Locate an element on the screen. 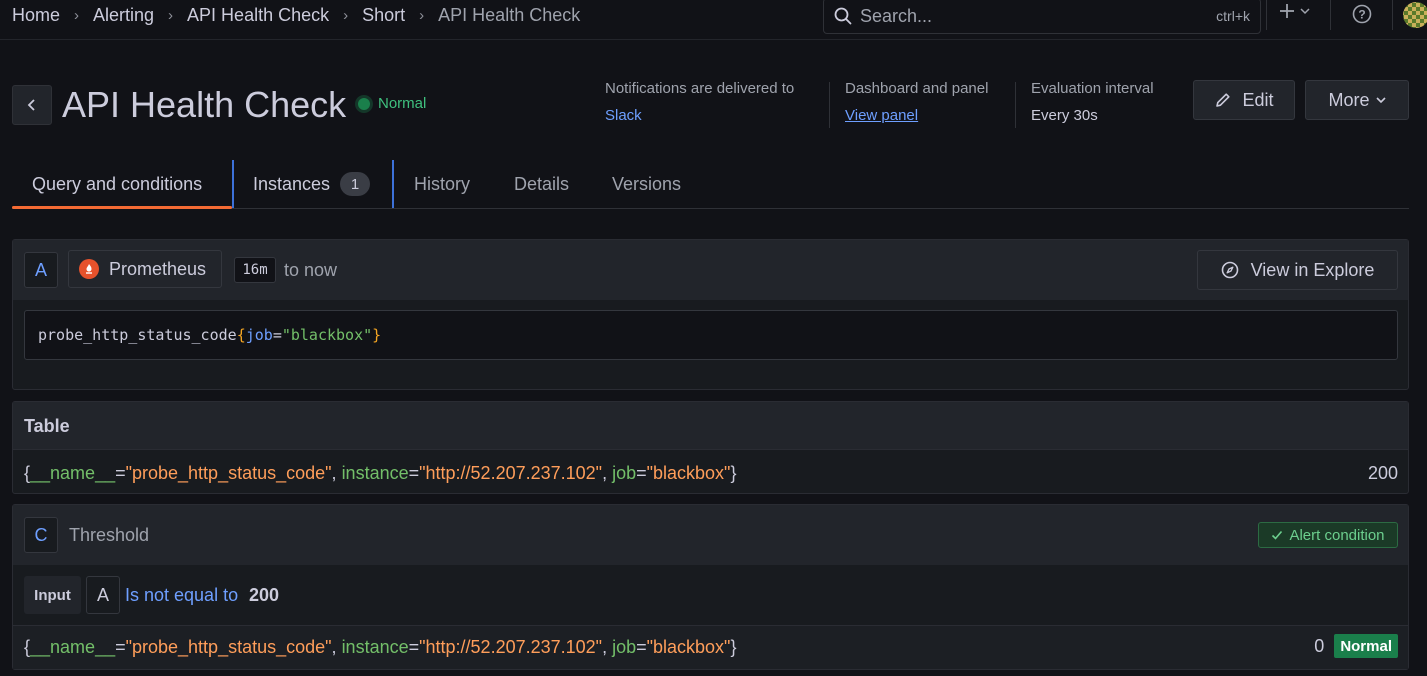 The width and height of the screenshot is (1427, 676). interval-label: Evaluation interval is located at coordinates (1092, 88).